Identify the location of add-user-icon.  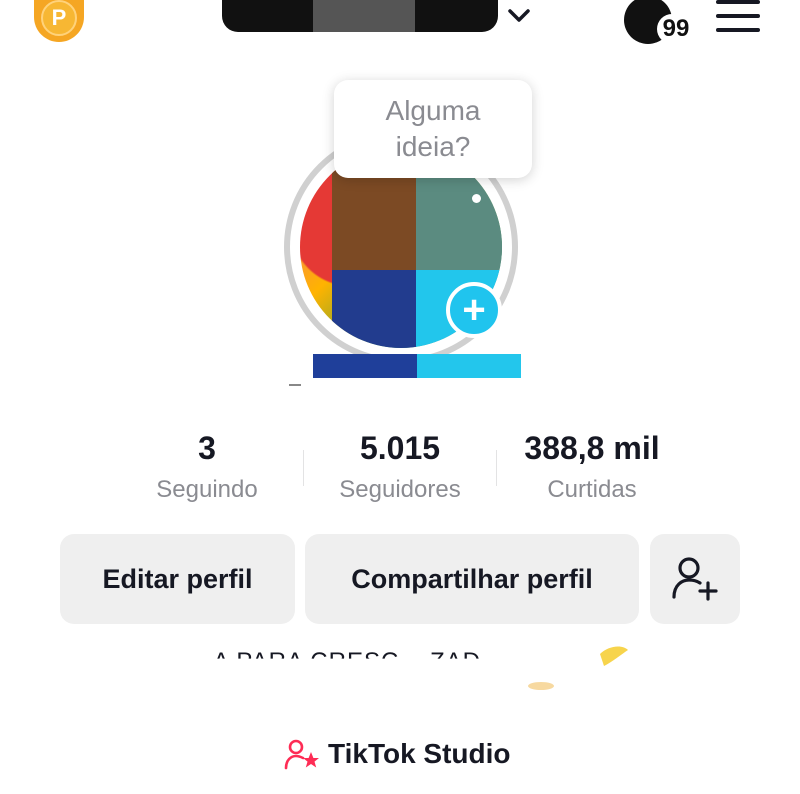
(695, 579).